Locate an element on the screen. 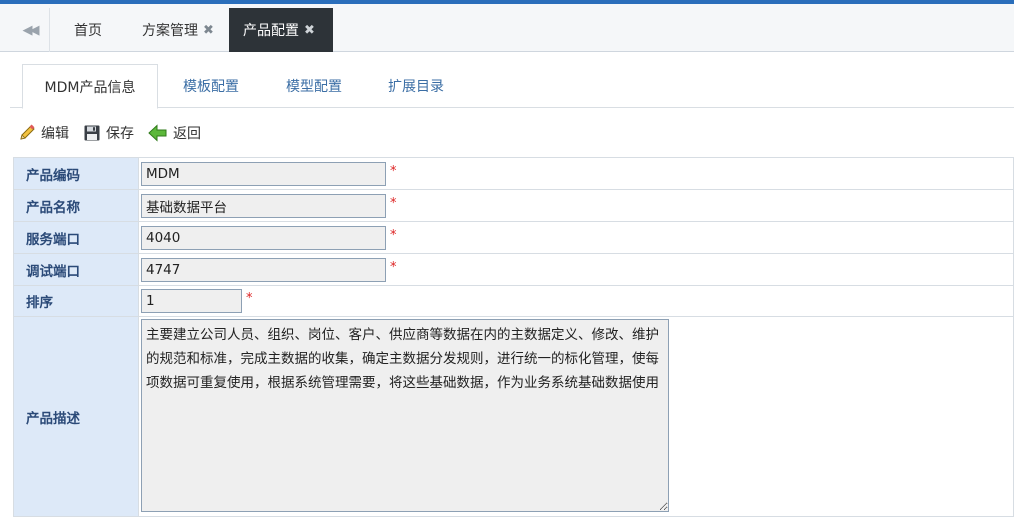 This screenshot has width=1014, height=518. product-code-input is located at coordinates (263, 173).